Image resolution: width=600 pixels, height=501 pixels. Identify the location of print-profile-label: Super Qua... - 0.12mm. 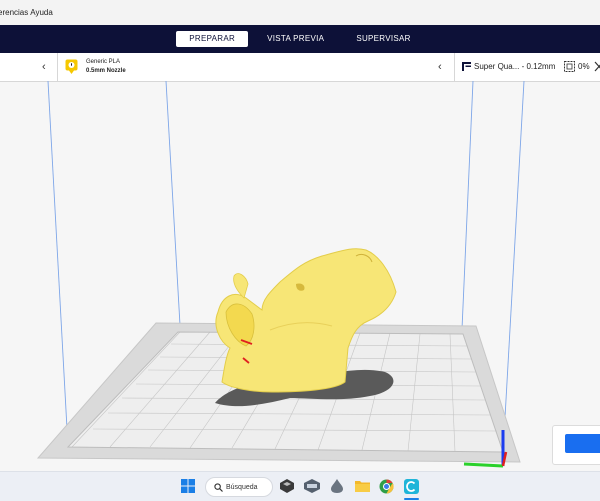
(514, 66).